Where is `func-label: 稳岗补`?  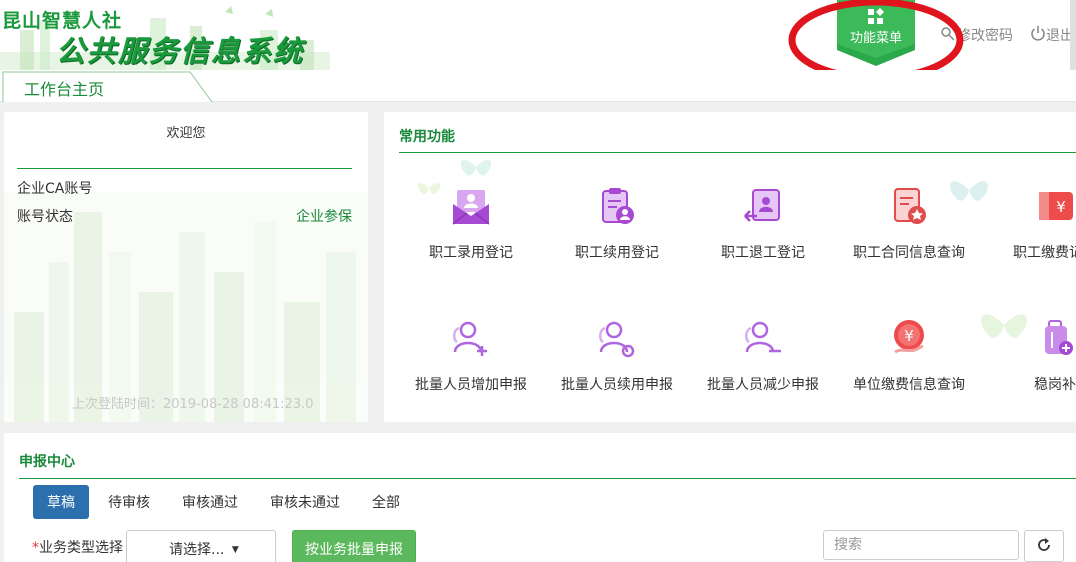 func-label: 稳岗补 is located at coordinates (1055, 385).